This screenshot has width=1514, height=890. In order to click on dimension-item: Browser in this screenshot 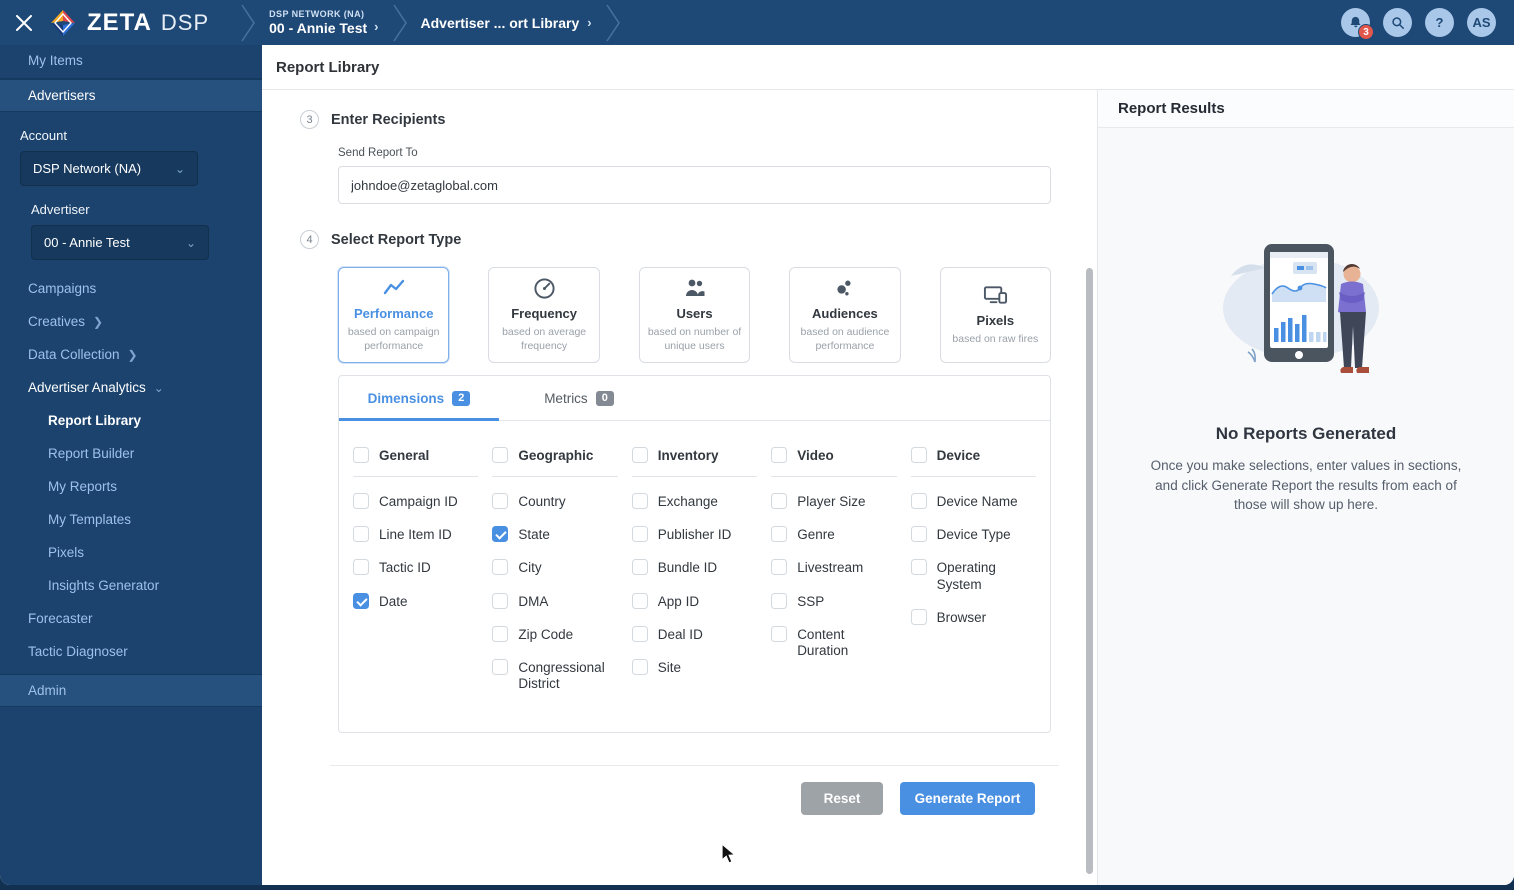, I will do `click(973, 617)`.